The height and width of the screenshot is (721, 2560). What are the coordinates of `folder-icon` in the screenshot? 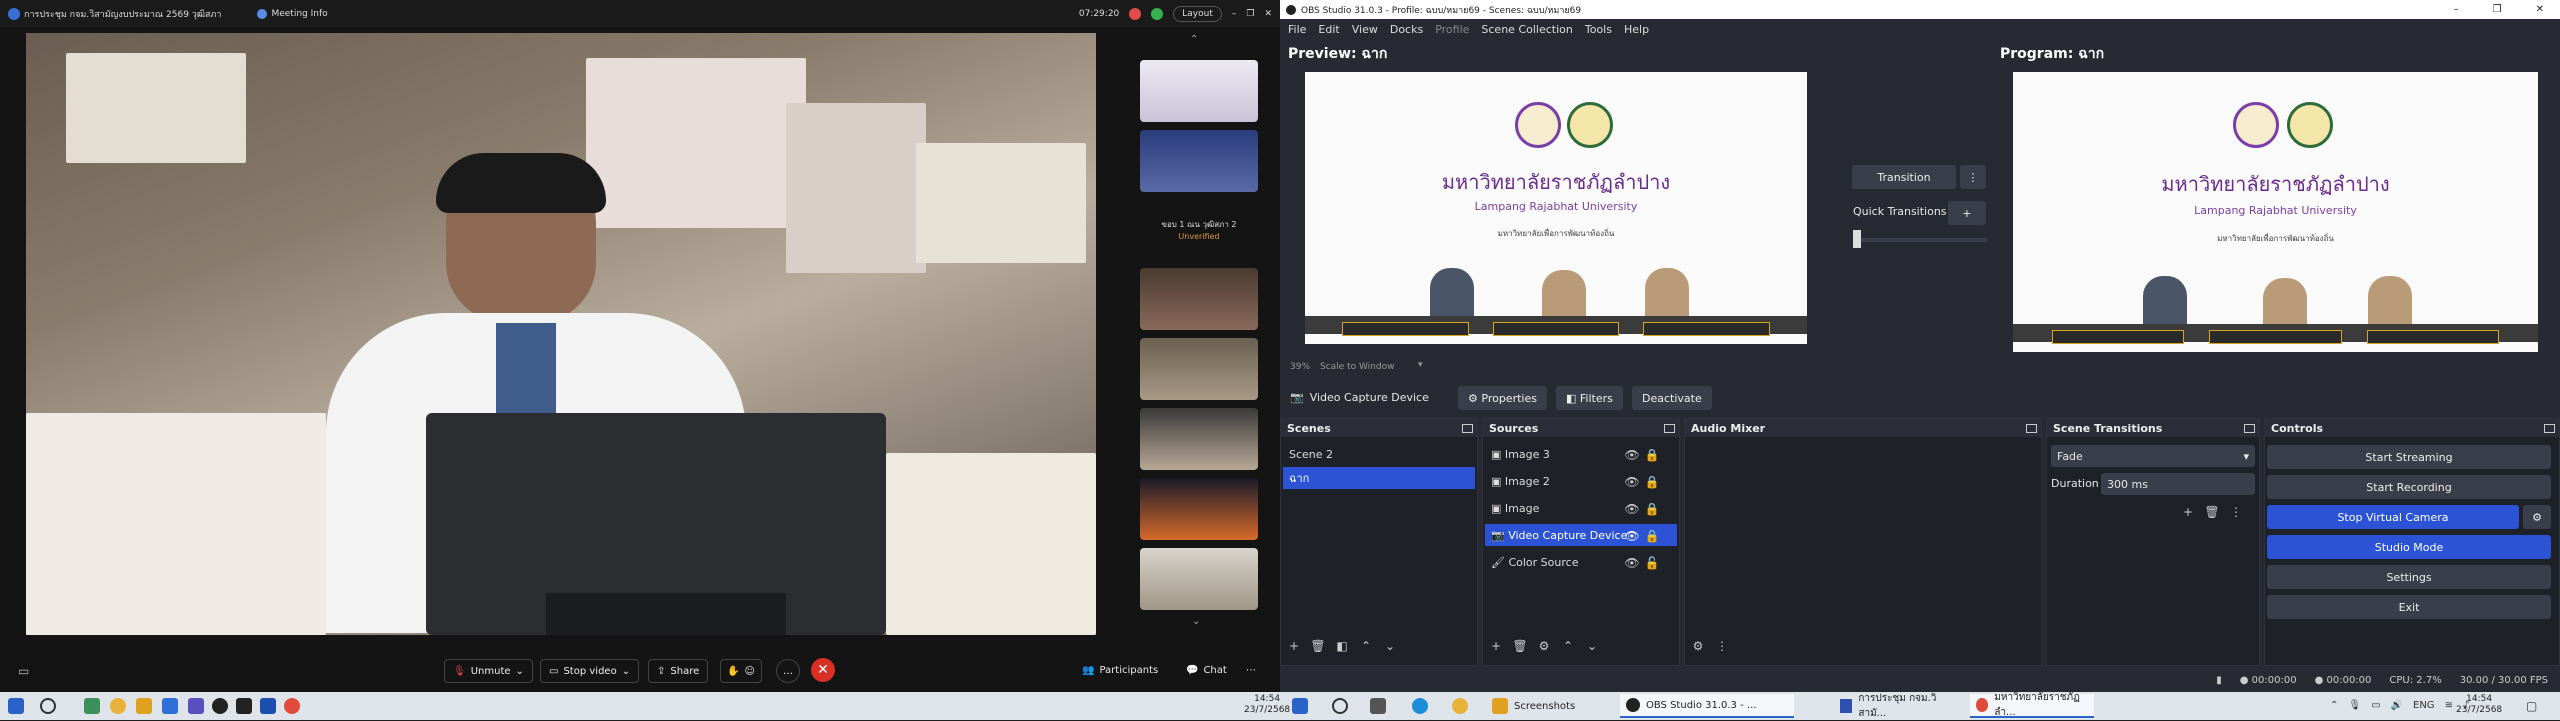 It's located at (144, 706).